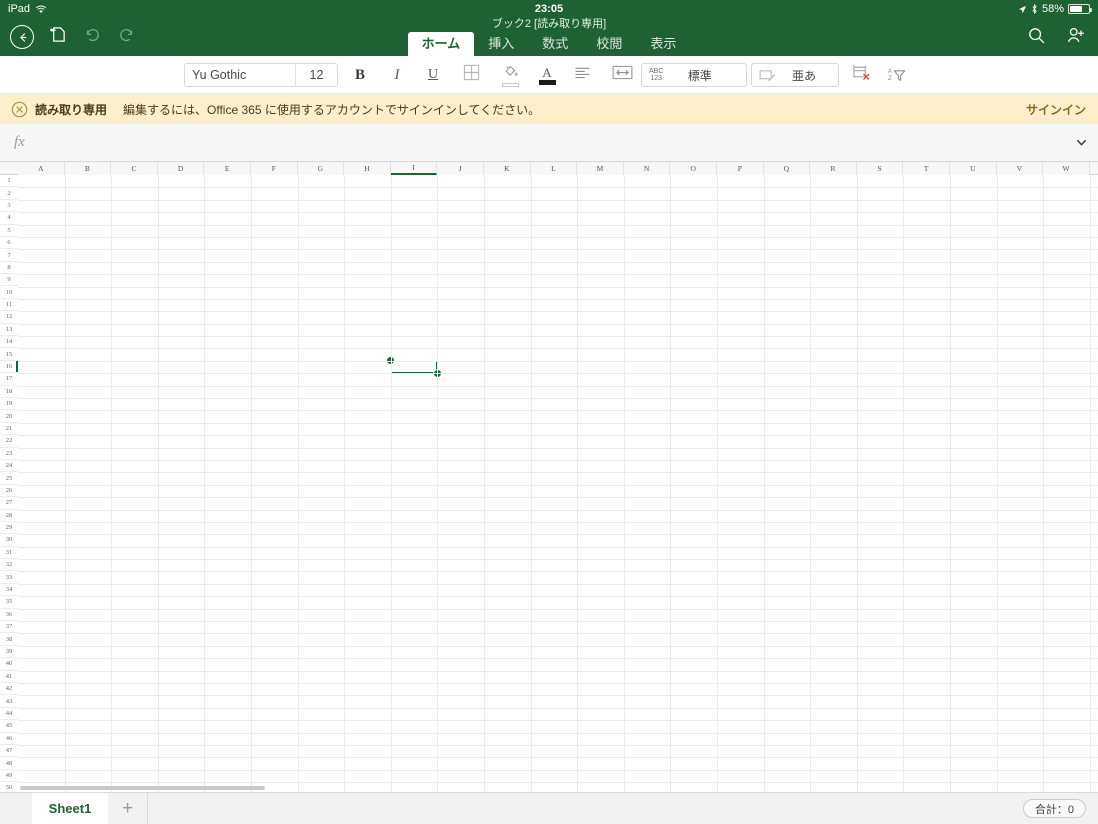 This screenshot has width=1098, height=824. What do you see at coordinates (9, 689) in the screenshot?
I see `row-header-42: 42` at bounding box center [9, 689].